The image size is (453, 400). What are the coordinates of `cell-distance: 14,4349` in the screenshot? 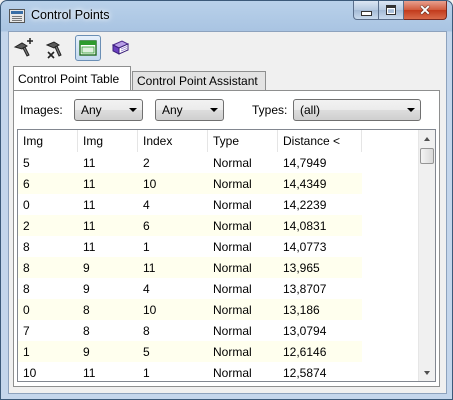 It's located at (305, 184).